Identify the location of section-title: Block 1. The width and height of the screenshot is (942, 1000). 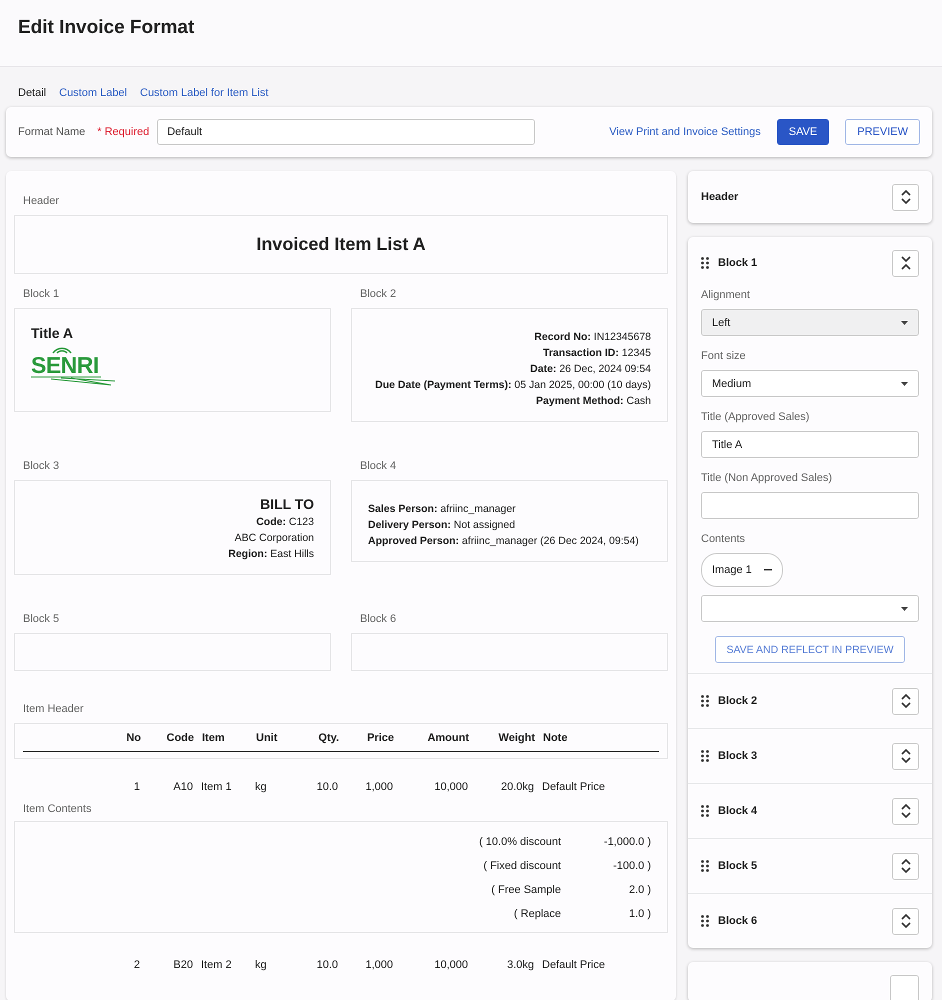
(738, 263).